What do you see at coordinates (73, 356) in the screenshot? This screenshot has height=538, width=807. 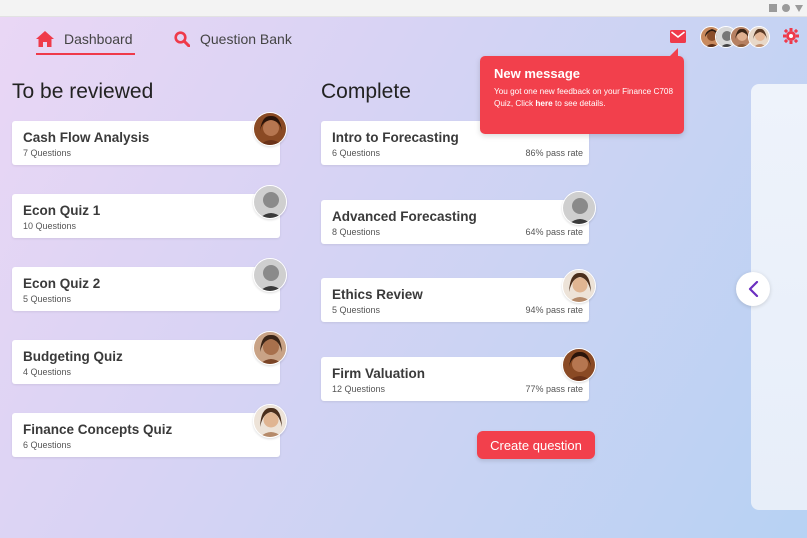 I see `quiz-title: Budgeting Quiz` at bounding box center [73, 356].